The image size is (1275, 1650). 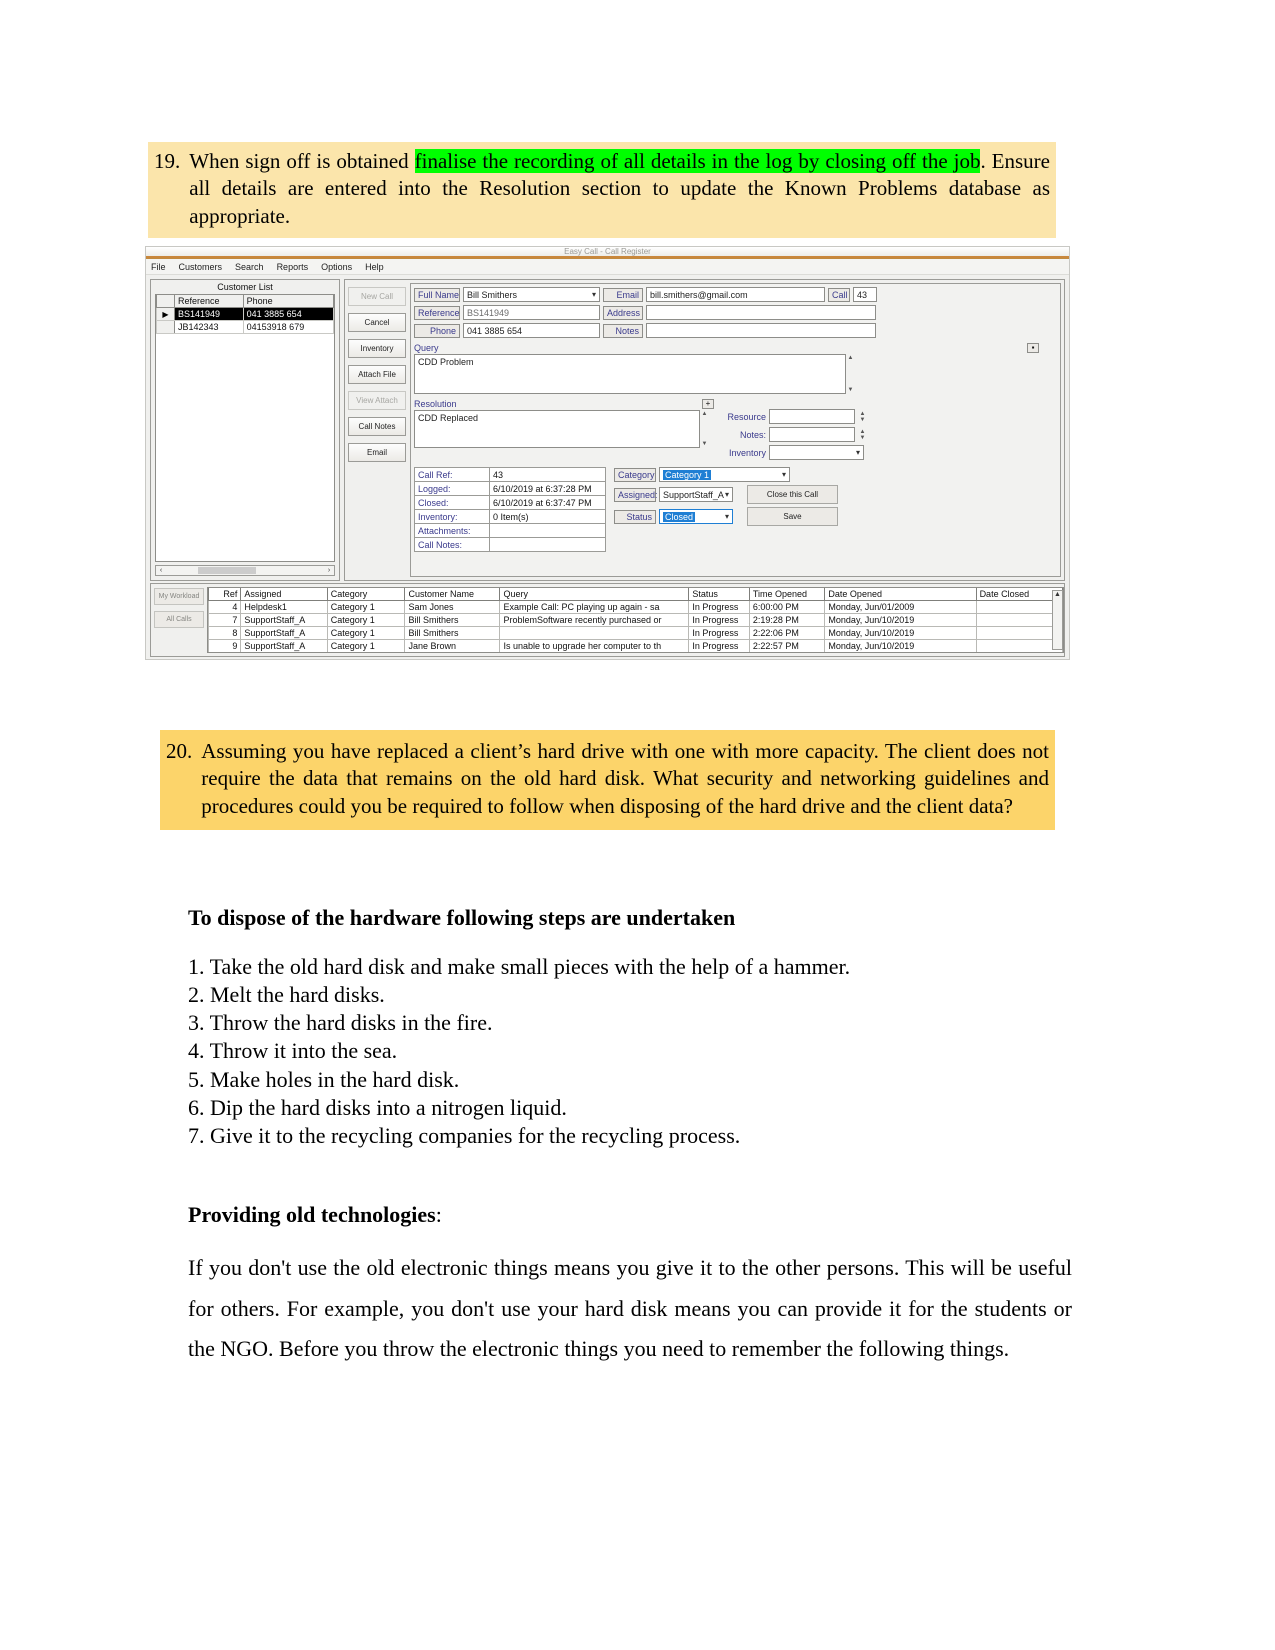 What do you see at coordinates (696, 516) in the screenshot?
I see `status-combo: Closed` at bounding box center [696, 516].